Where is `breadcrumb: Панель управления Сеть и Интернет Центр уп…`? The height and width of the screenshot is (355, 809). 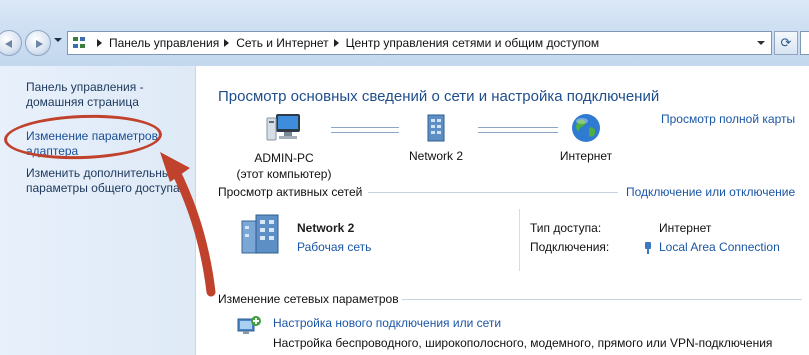
breadcrumb: Панель управления Сеть и Интернет Центр уп… is located at coordinates (345, 43).